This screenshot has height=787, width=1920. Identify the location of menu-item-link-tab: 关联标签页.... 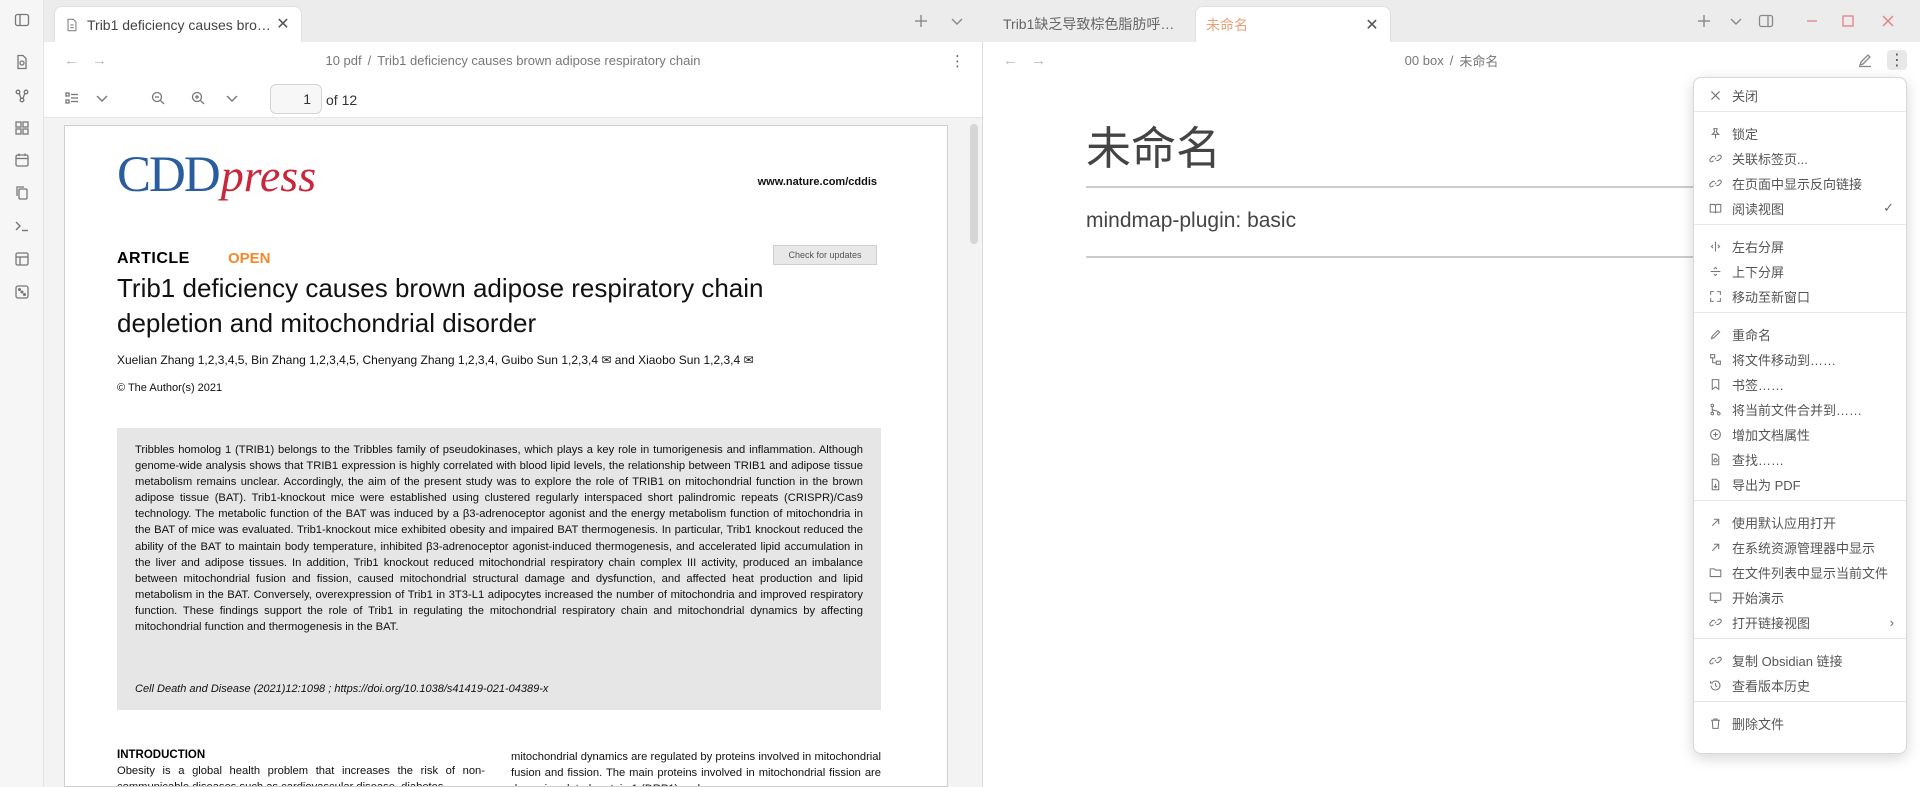
(1801, 158).